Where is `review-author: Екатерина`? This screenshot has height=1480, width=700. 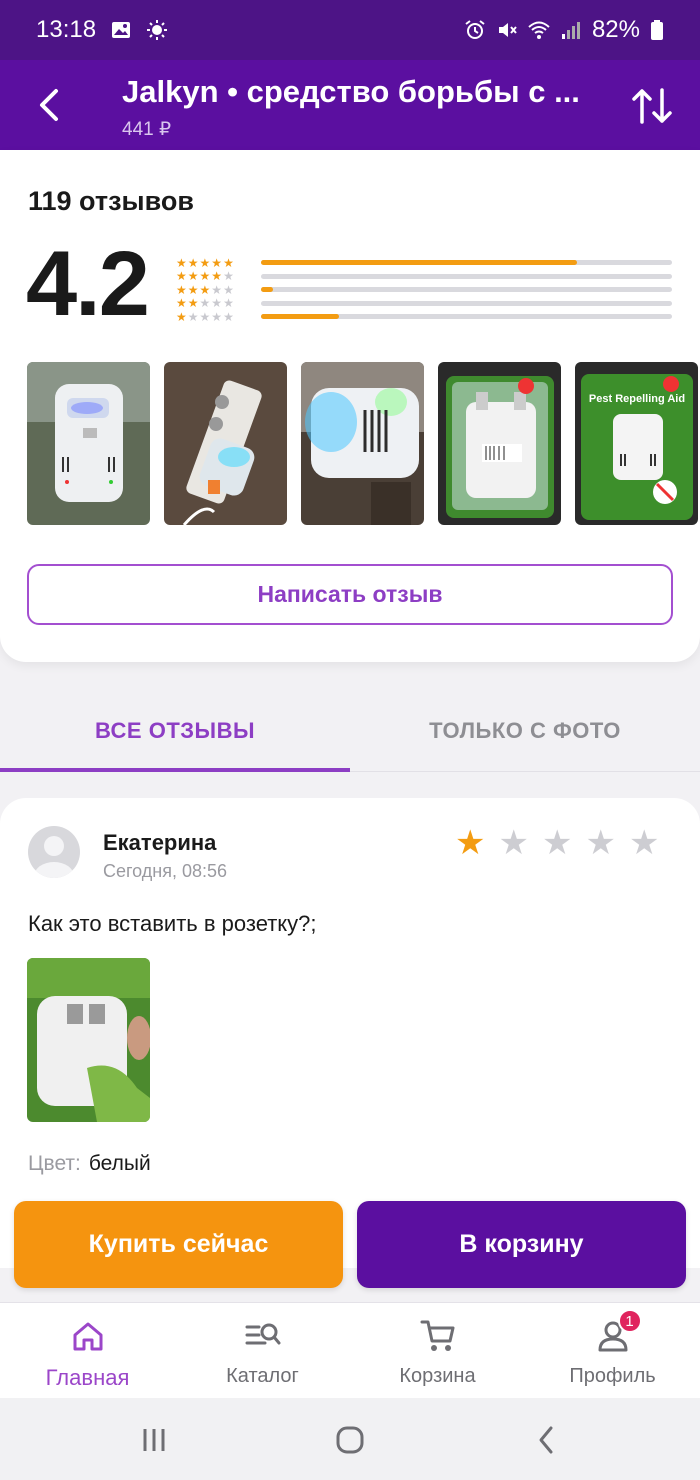
review-author: Екатерина is located at coordinates (160, 842).